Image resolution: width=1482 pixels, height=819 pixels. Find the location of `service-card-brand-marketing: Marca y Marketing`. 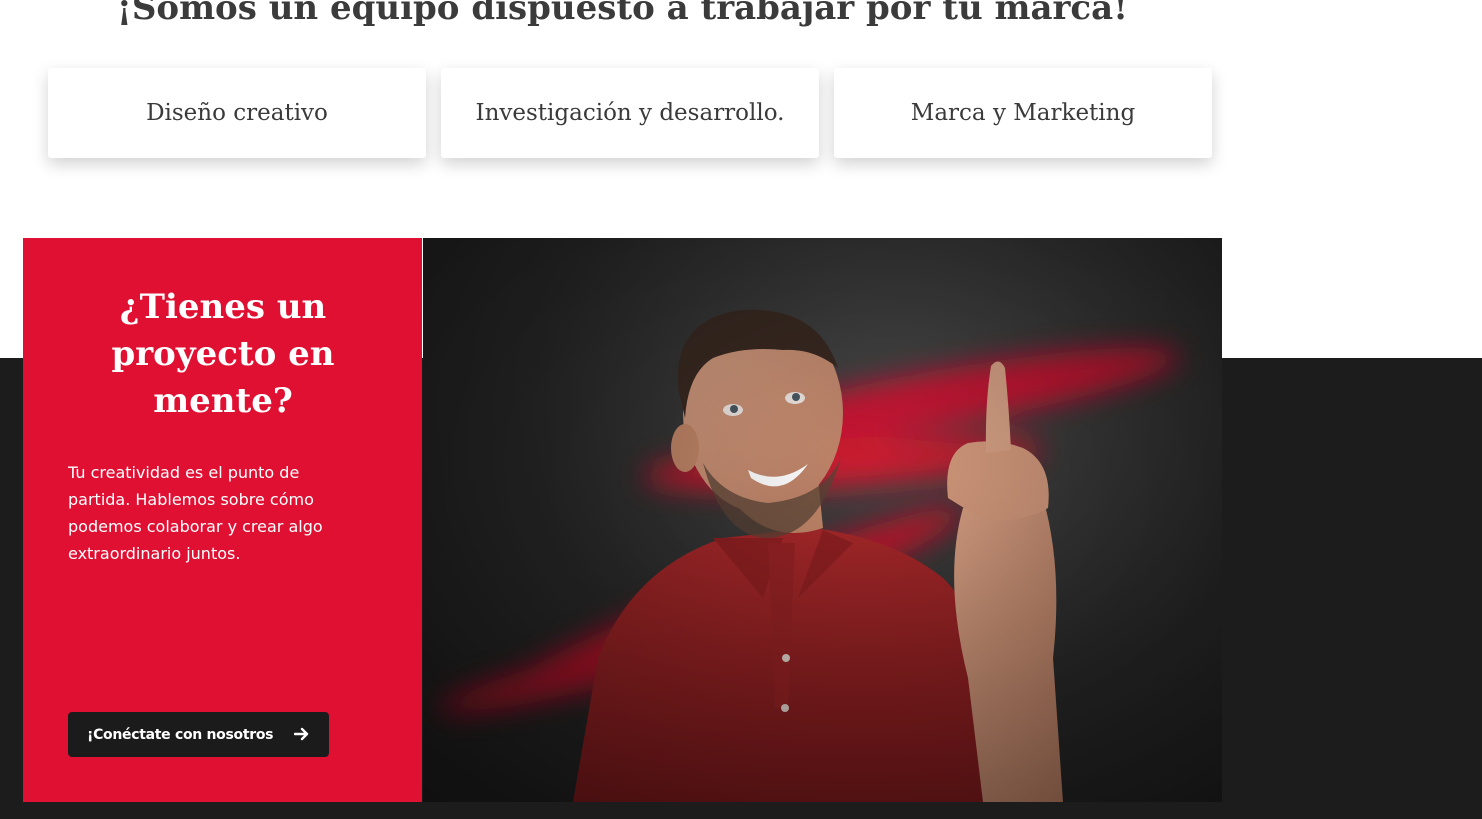

service-card-brand-marketing: Marca y Marketing is located at coordinates (1023, 113).